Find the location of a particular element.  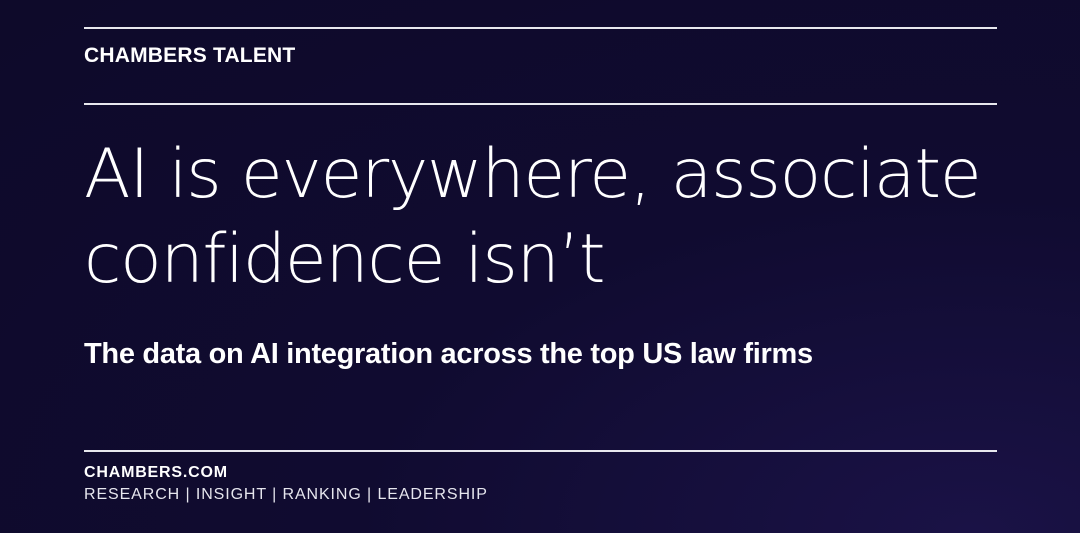

headline-line-1: AI is everywhere, associate is located at coordinates (533, 174).